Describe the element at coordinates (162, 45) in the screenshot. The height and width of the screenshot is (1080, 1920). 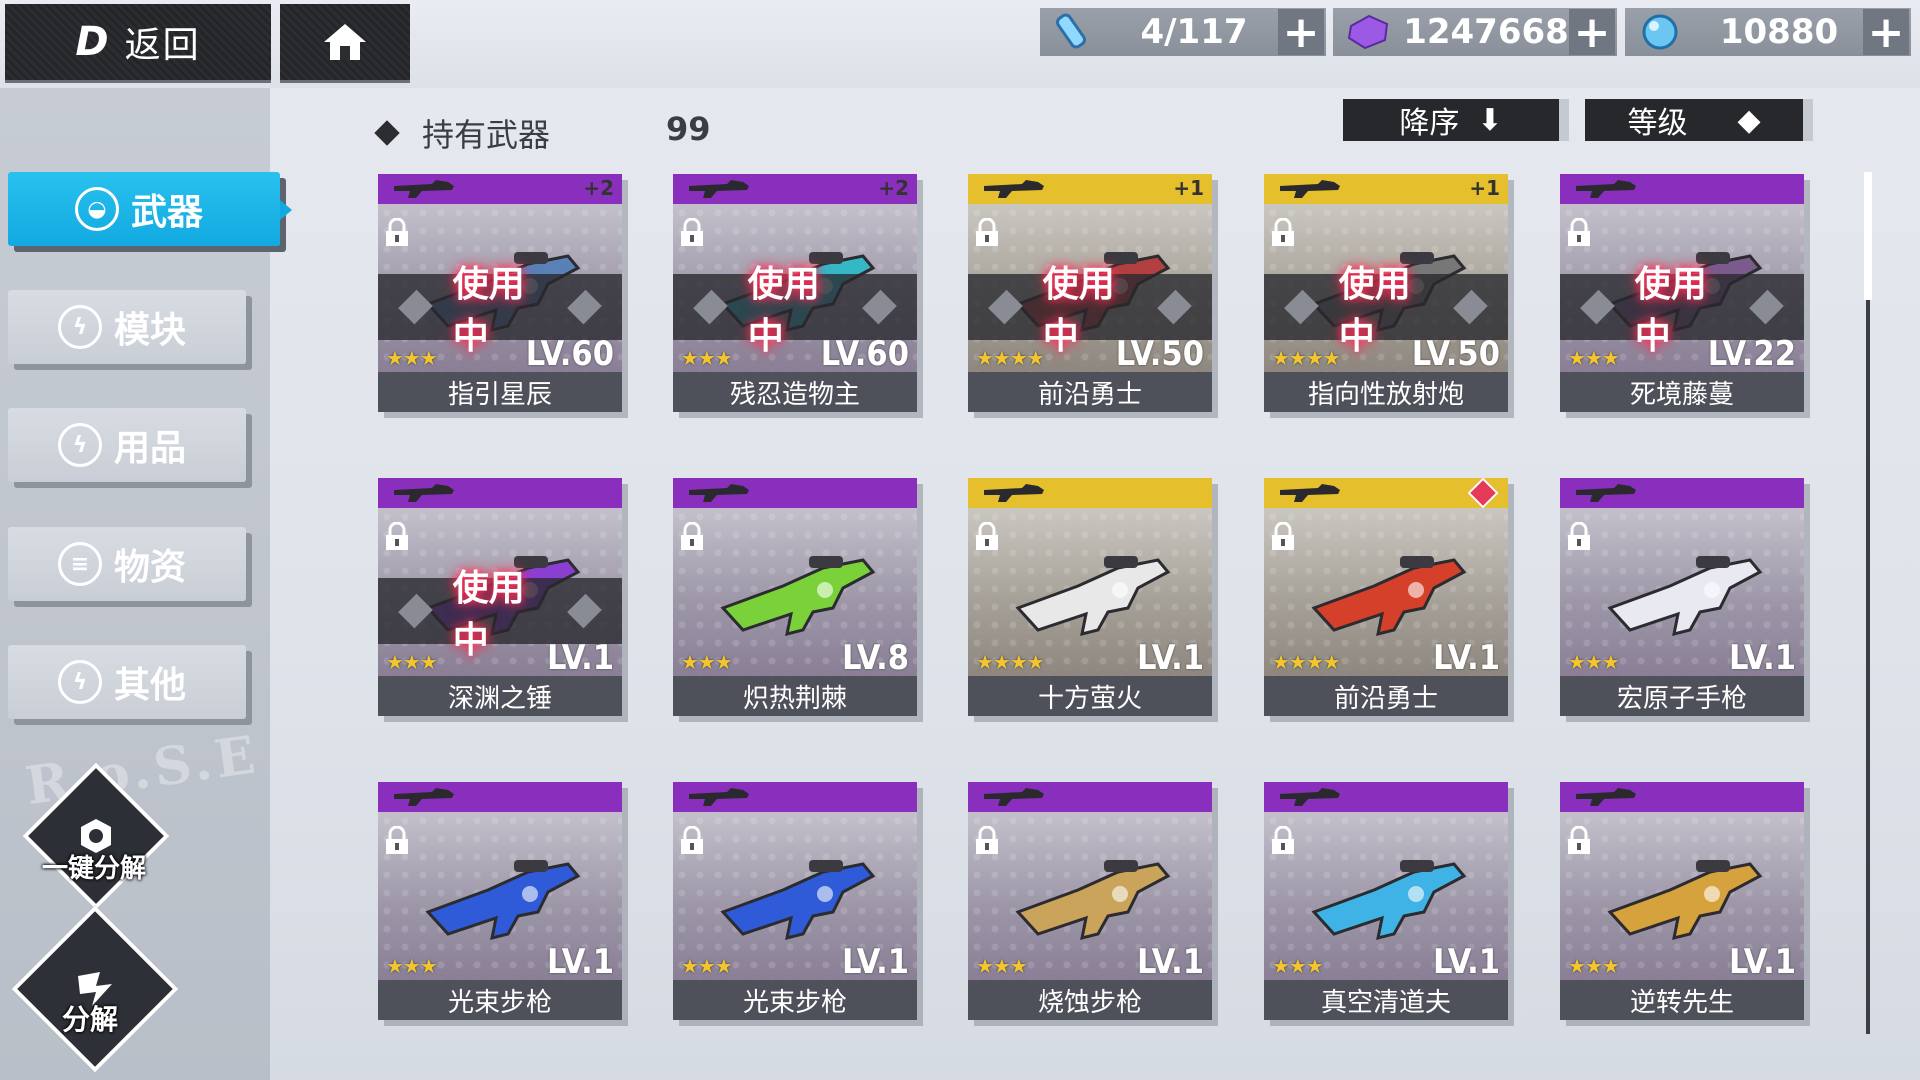
I see `back-label: 返回` at that location.